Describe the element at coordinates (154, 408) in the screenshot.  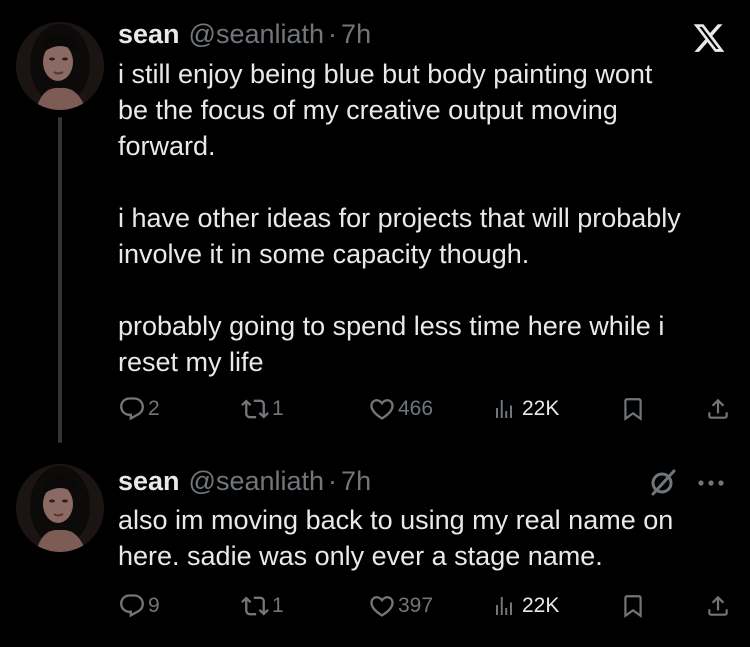
I see `reply-count: 2` at that location.